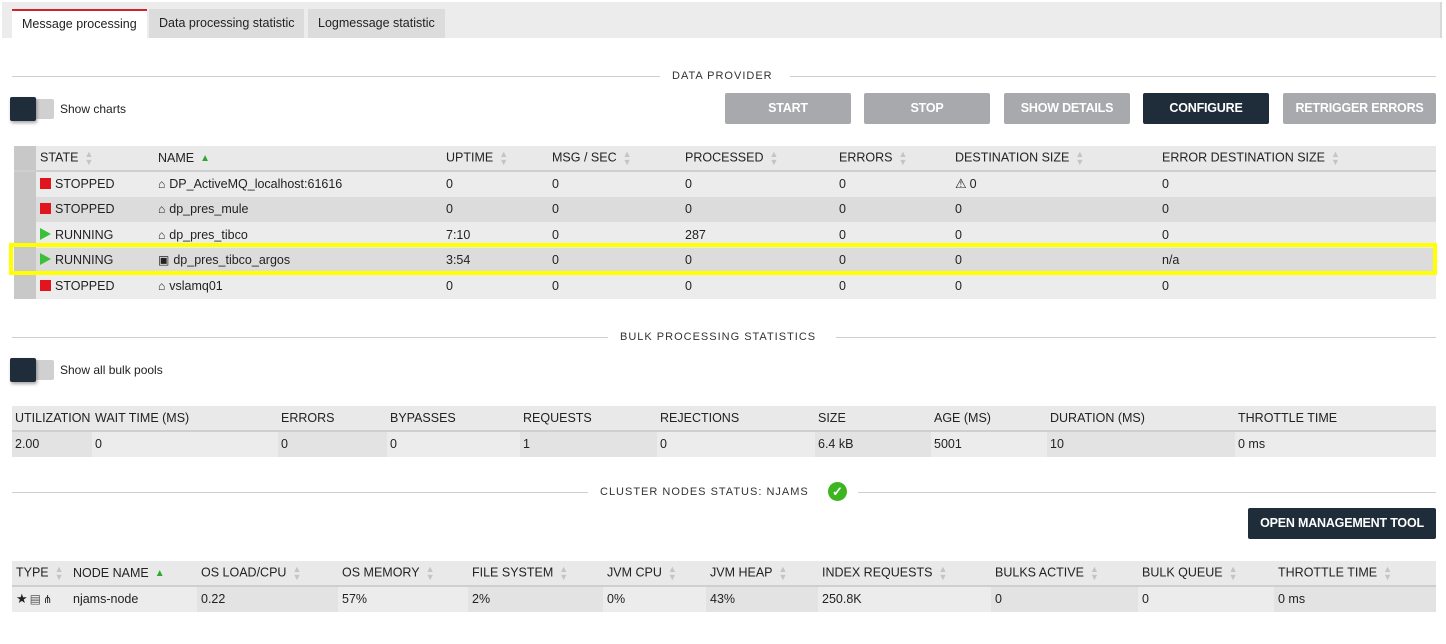 Image resolution: width=1446 pixels, height=644 pixels. I want to click on cluster-divider: CLUSTER NODES STATUS: NJAMS, so click(724, 492).